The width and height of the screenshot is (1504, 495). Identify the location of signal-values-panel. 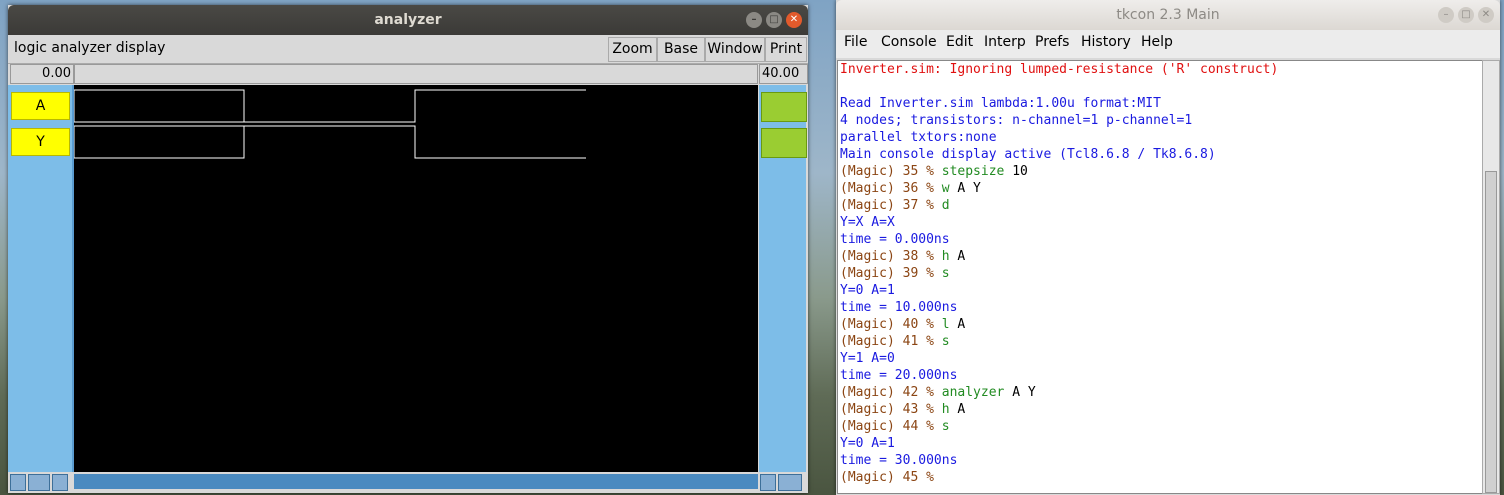
(783, 278).